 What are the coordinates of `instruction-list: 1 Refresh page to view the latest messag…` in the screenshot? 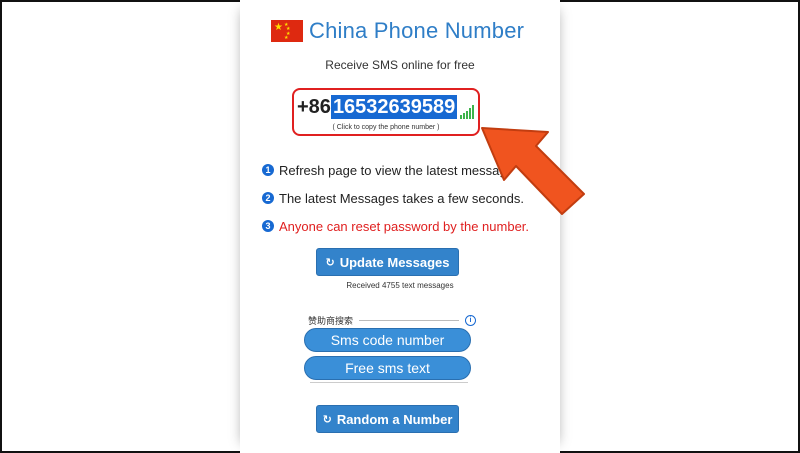 It's located at (395, 198).